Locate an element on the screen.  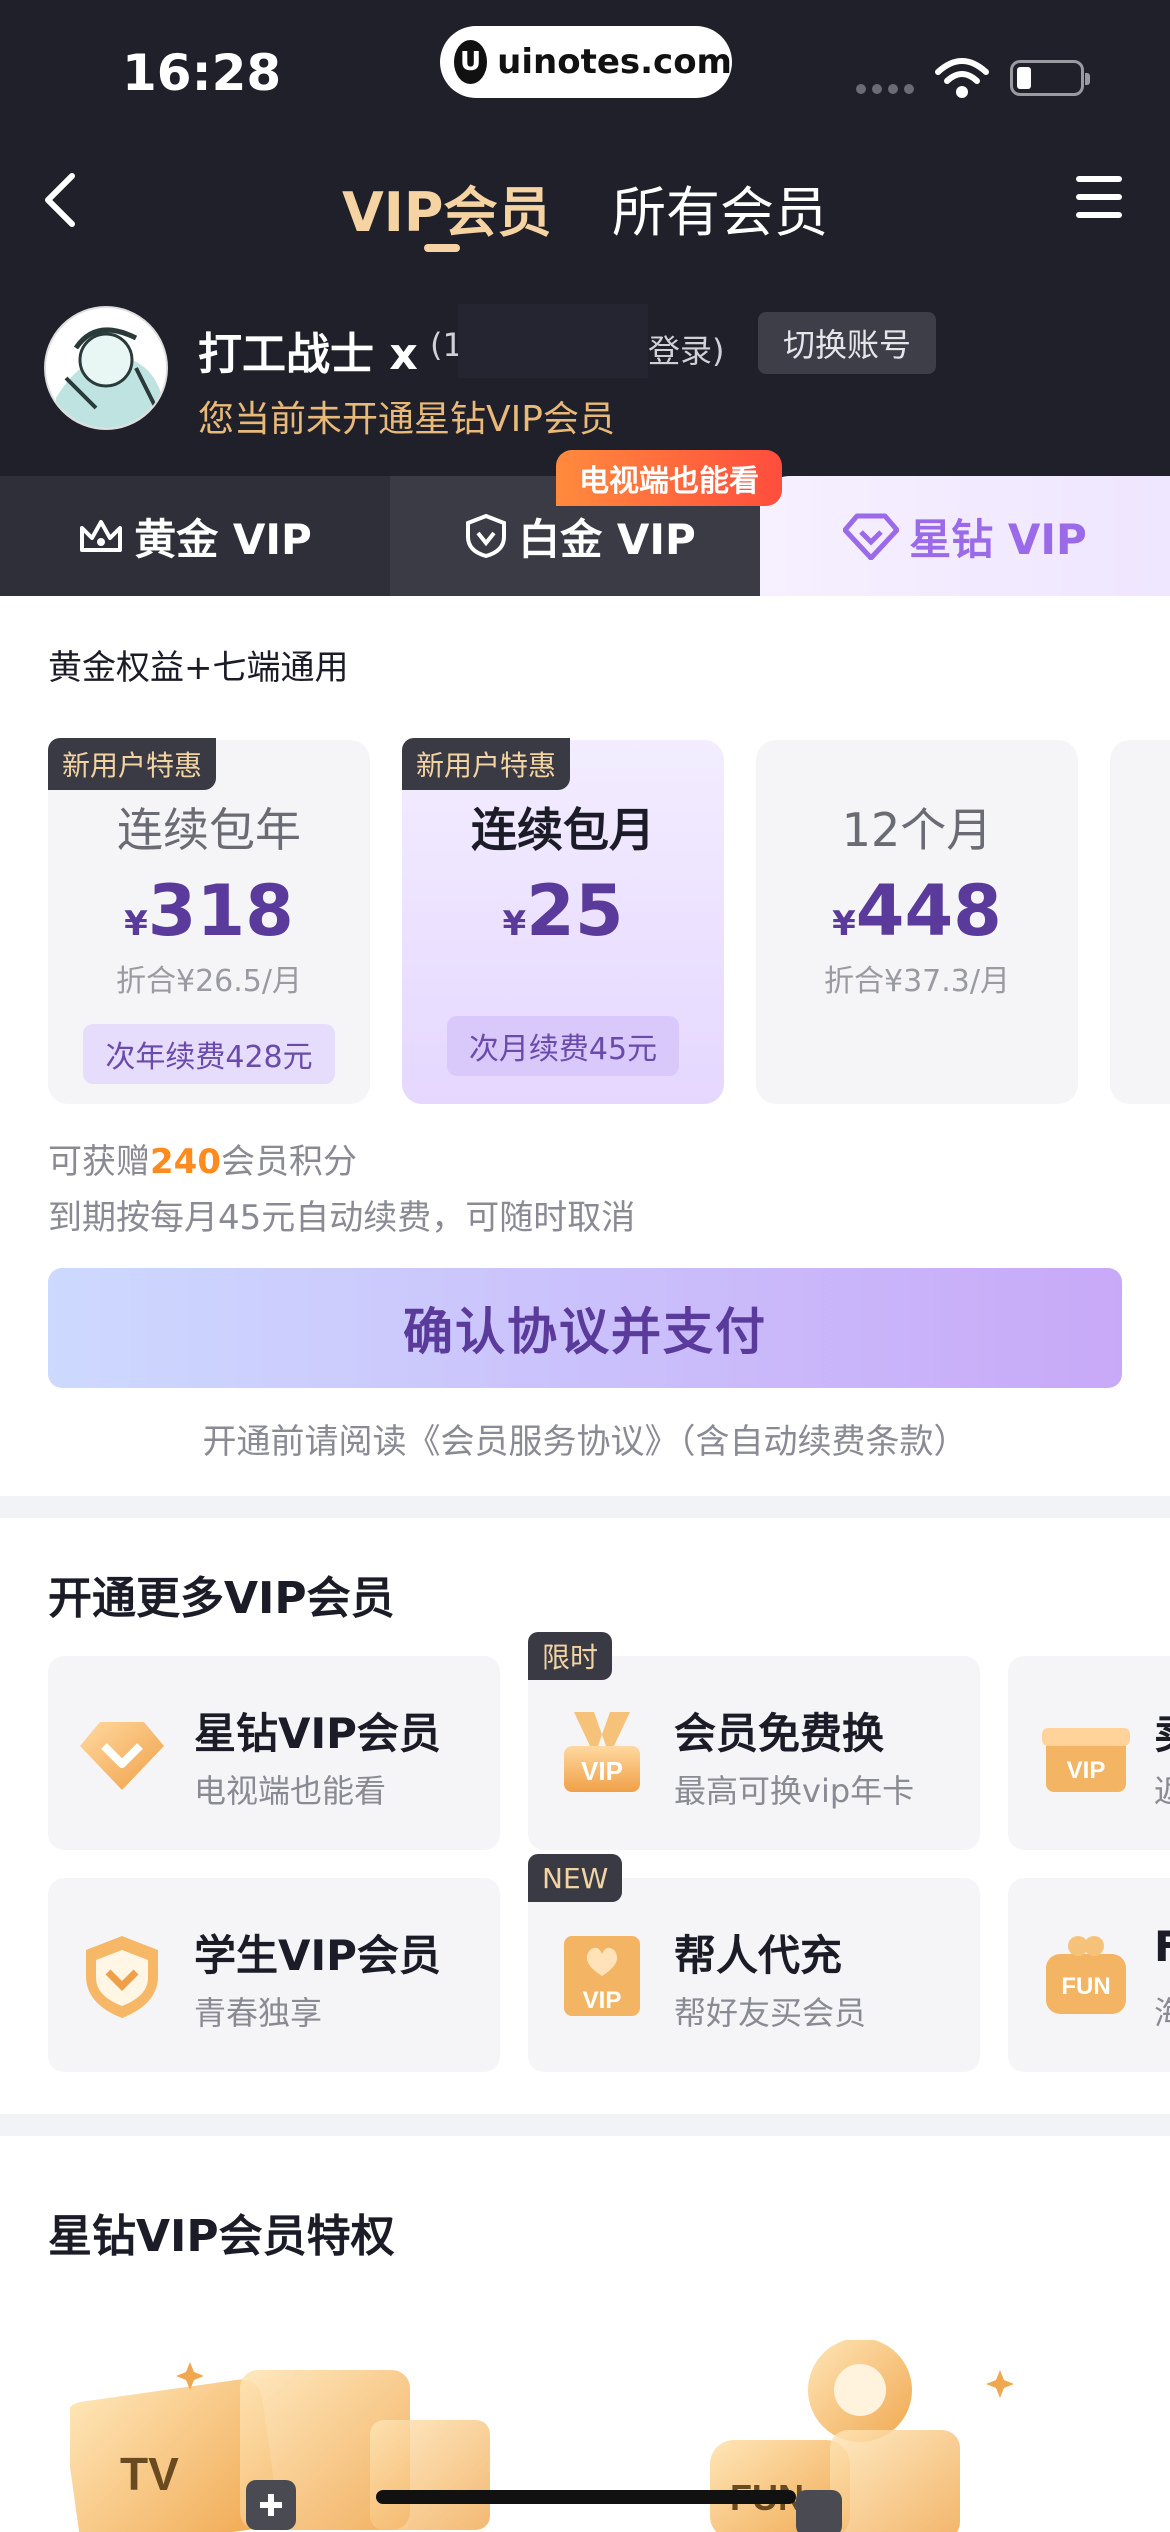
fun-gift-icon: FUN is located at coordinates (1086, 1975).